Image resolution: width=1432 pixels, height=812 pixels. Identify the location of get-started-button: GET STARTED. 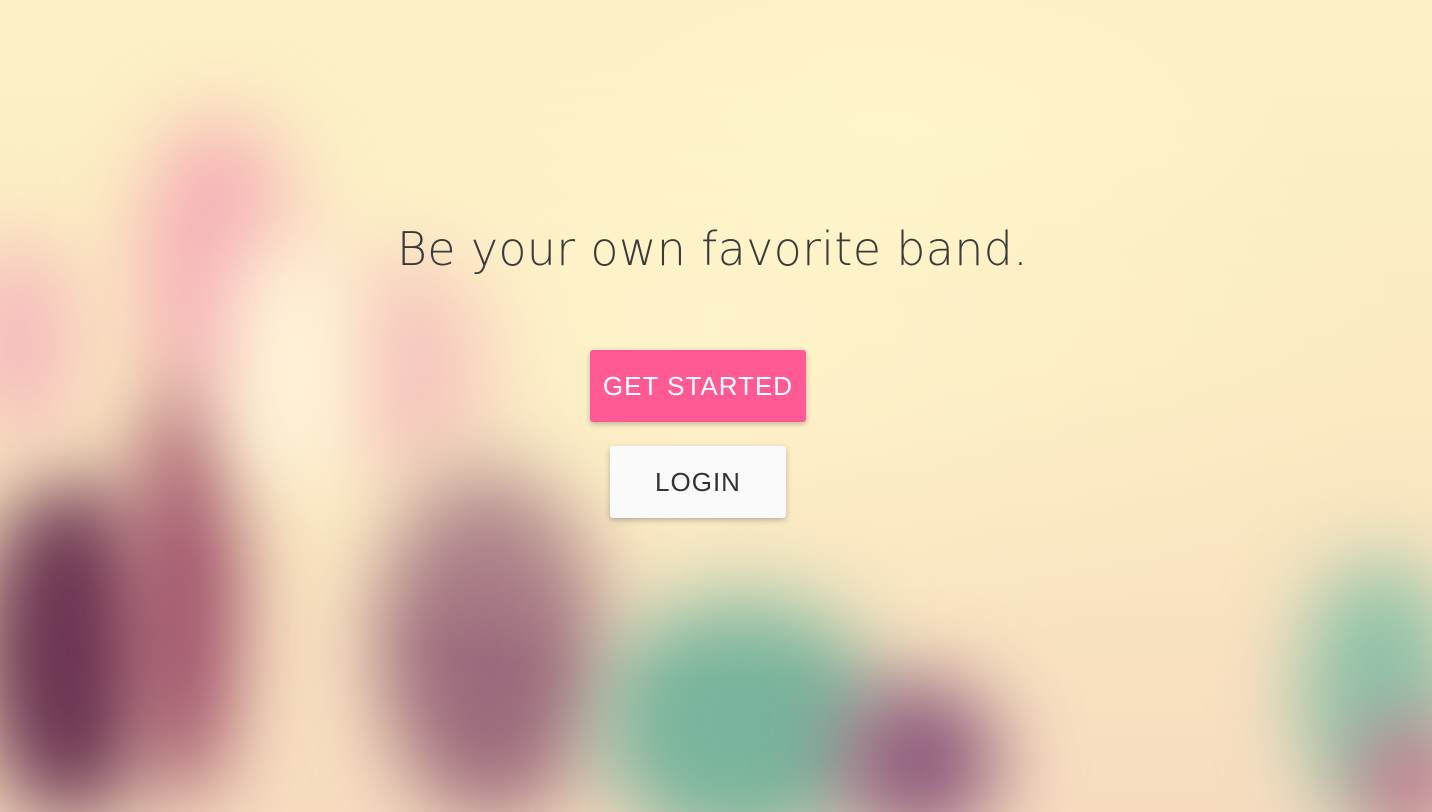
(698, 386).